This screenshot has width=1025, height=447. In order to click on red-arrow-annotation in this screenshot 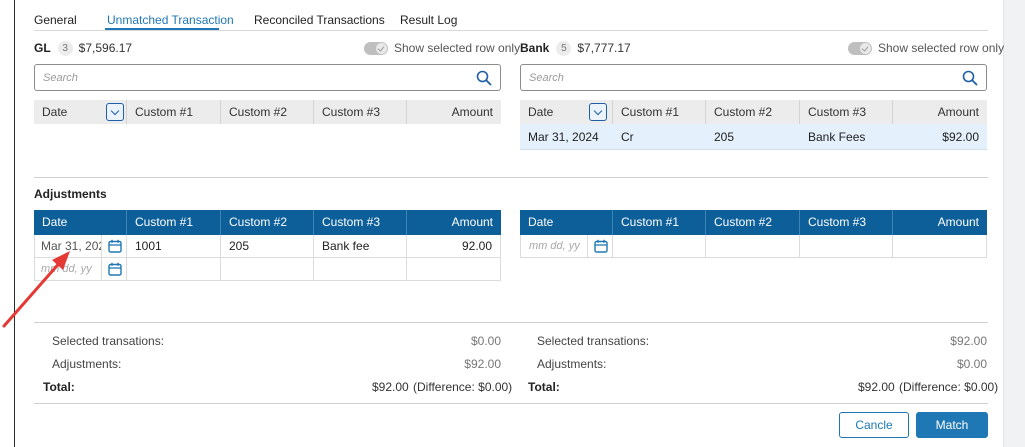, I will do `click(36, 289)`.